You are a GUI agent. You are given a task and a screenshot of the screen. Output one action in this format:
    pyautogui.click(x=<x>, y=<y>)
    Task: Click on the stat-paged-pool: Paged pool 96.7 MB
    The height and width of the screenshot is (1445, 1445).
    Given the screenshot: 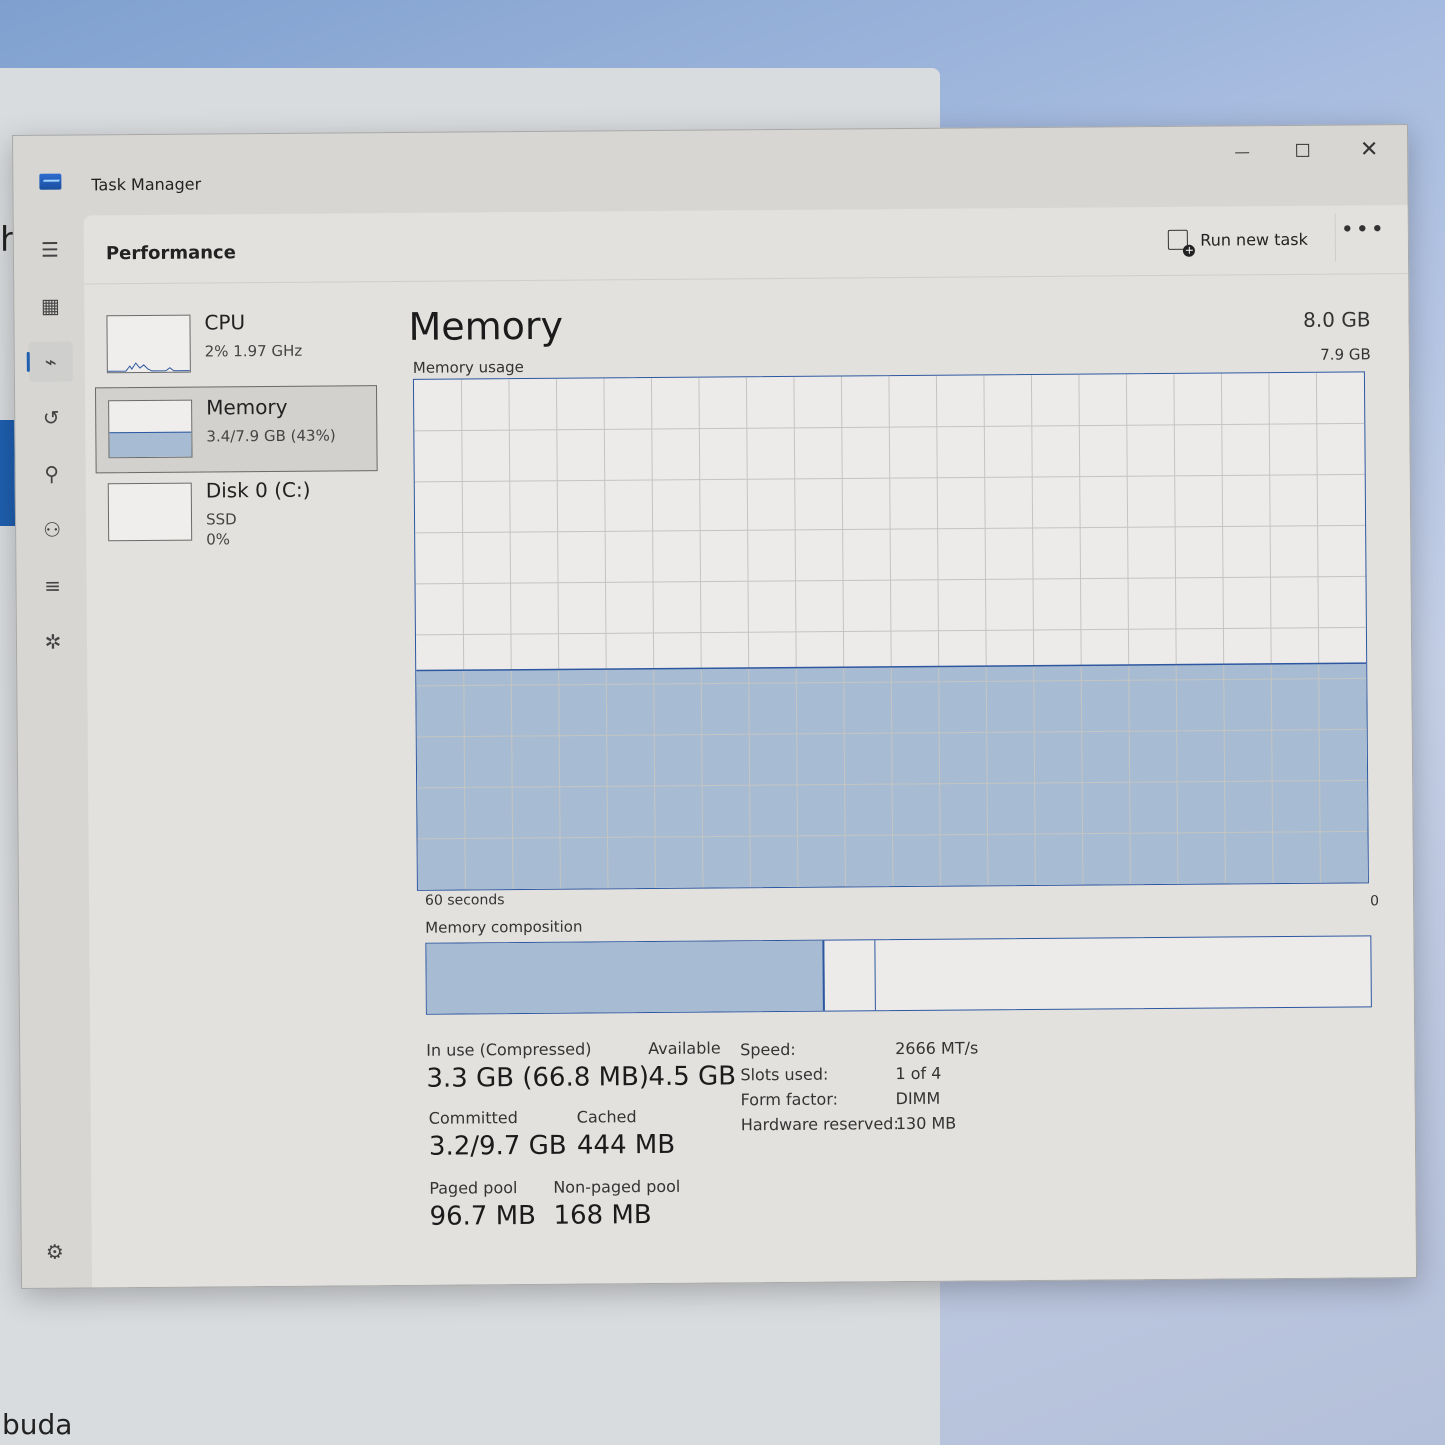 What is the action you would take?
    pyautogui.click(x=482, y=1205)
    